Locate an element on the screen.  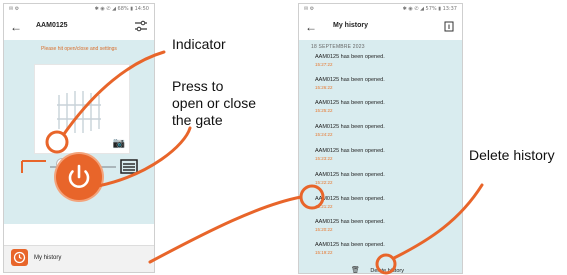
press-callout-line-3: the gate is located at coordinates (197, 120).